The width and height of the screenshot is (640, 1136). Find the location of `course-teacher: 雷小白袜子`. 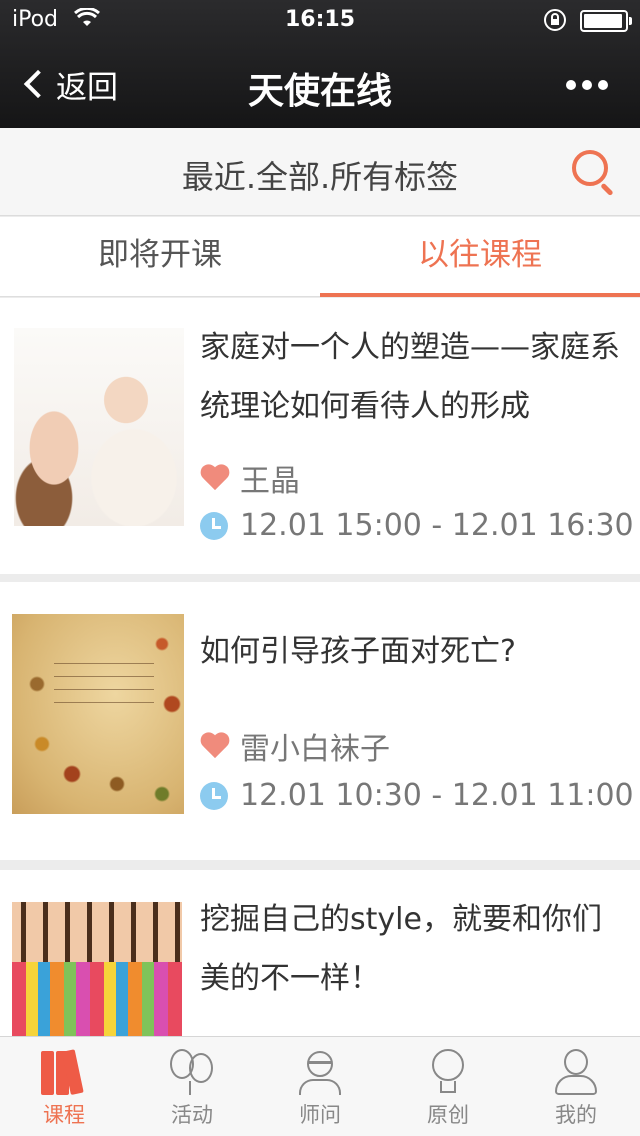

course-teacher: 雷小白袜子 is located at coordinates (295, 746).